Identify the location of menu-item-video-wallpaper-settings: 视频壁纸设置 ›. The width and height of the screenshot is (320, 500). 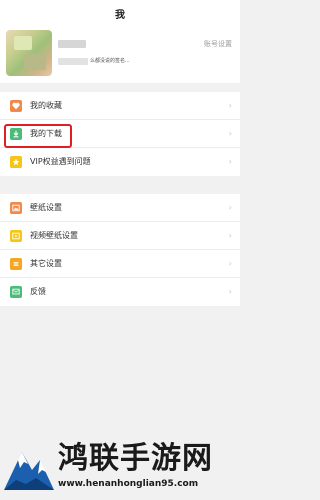
(120, 236).